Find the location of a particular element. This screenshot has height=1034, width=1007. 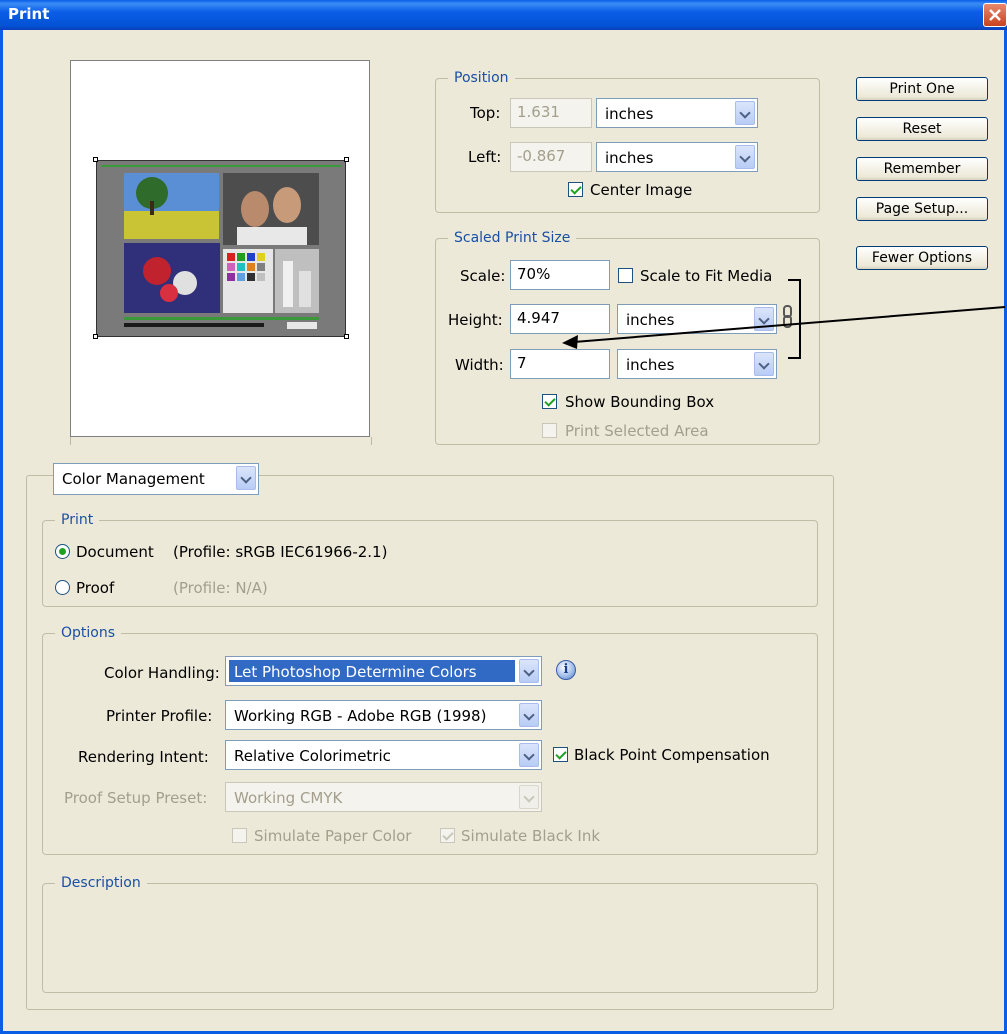

section-select: Color Management is located at coordinates (156, 479).